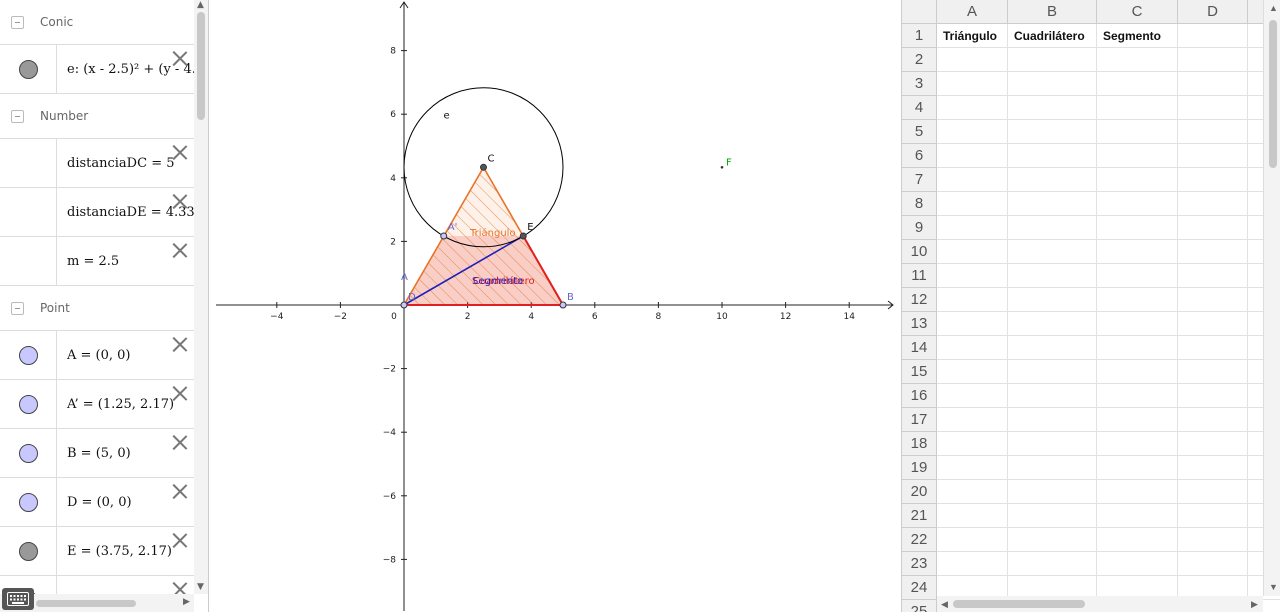  Describe the element at coordinates (944, 604) in the screenshot. I see `scroll-left-arrow-icon: ◀` at that location.